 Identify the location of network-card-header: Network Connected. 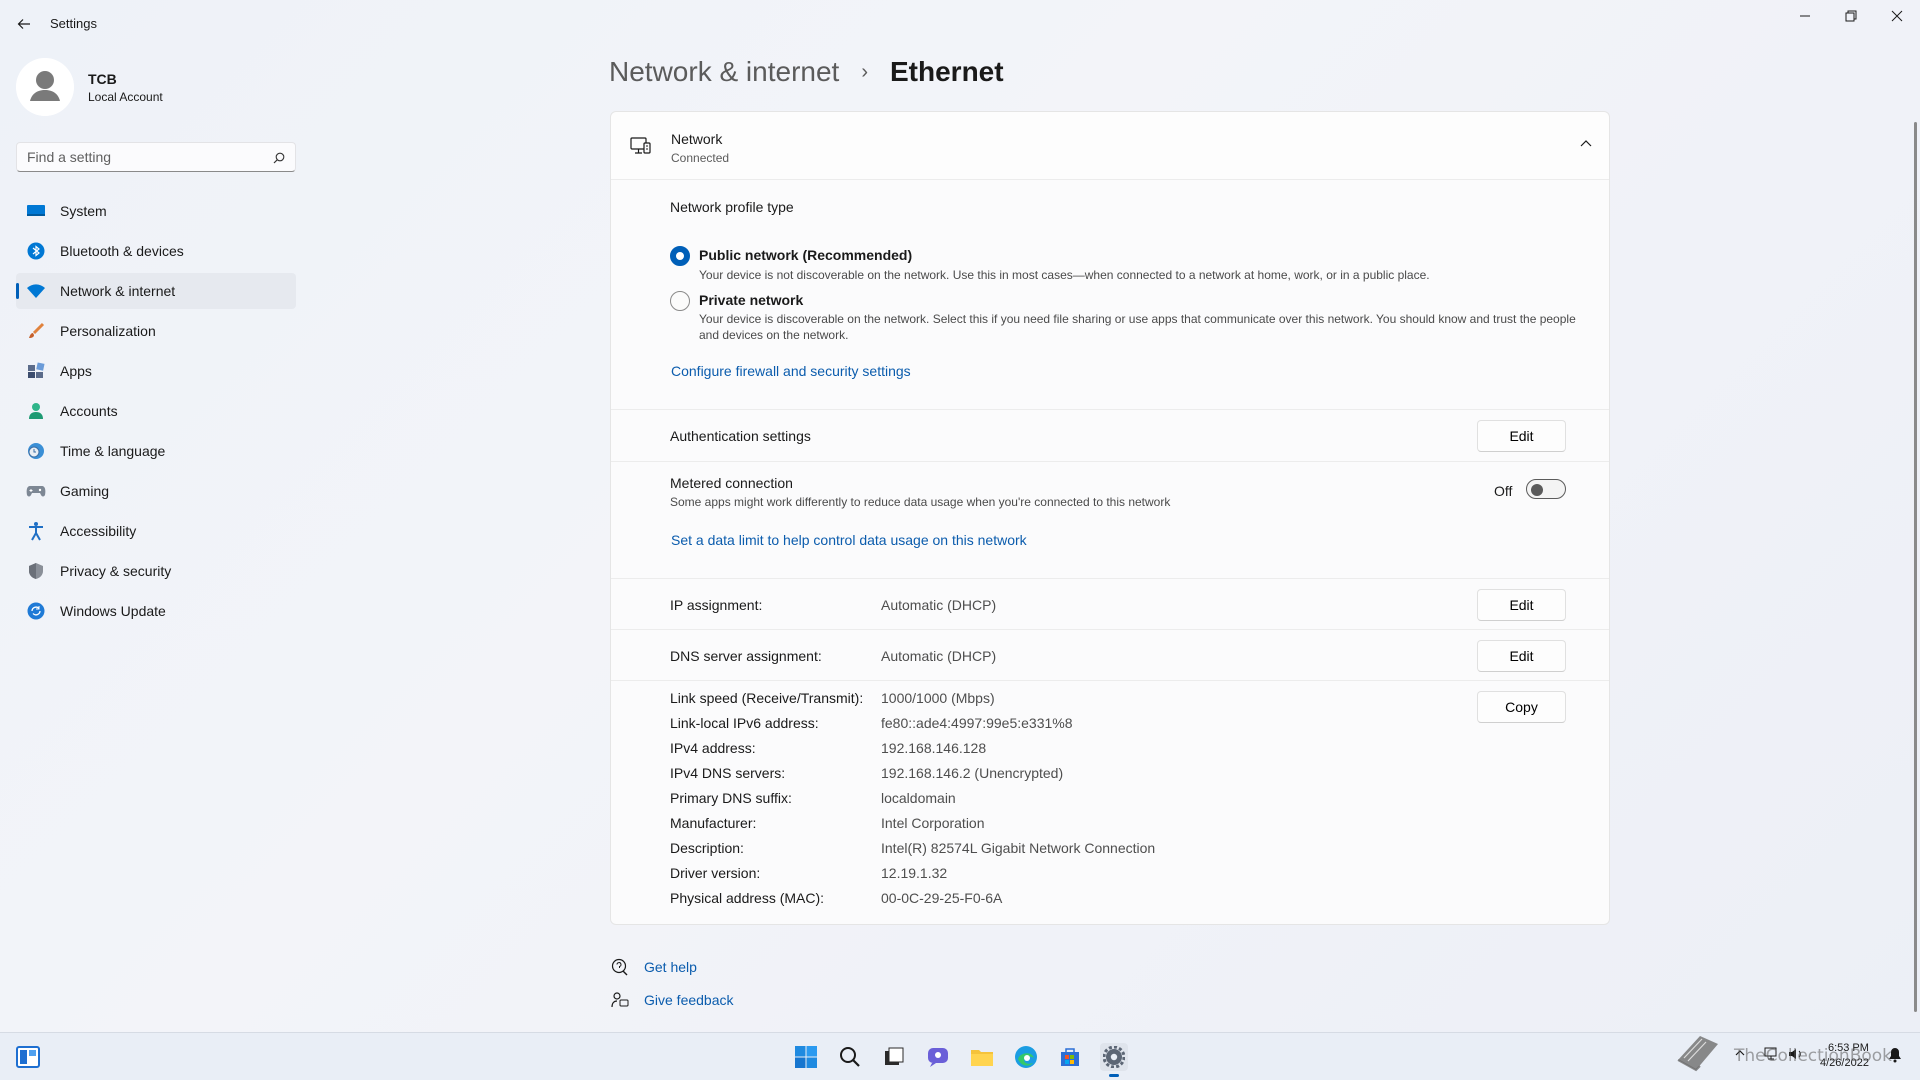
(1110, 146).